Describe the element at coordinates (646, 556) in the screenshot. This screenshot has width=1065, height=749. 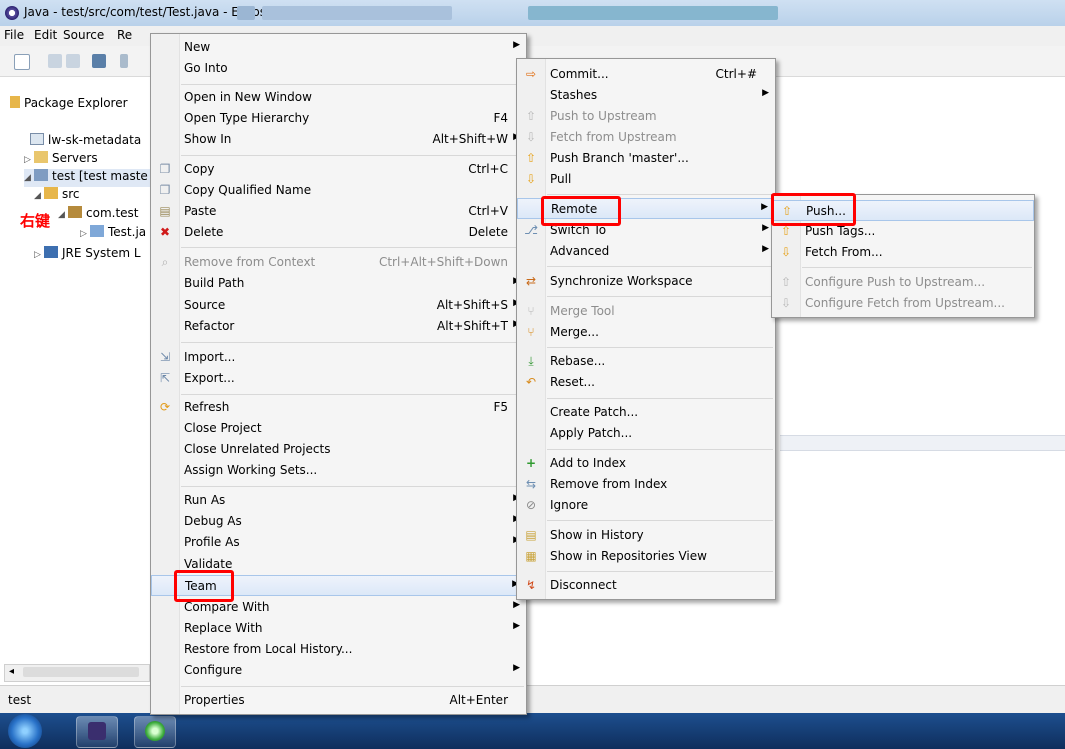
I see `menu-item-show-in-repositories: ▦ Show in Repositories View` at that location.